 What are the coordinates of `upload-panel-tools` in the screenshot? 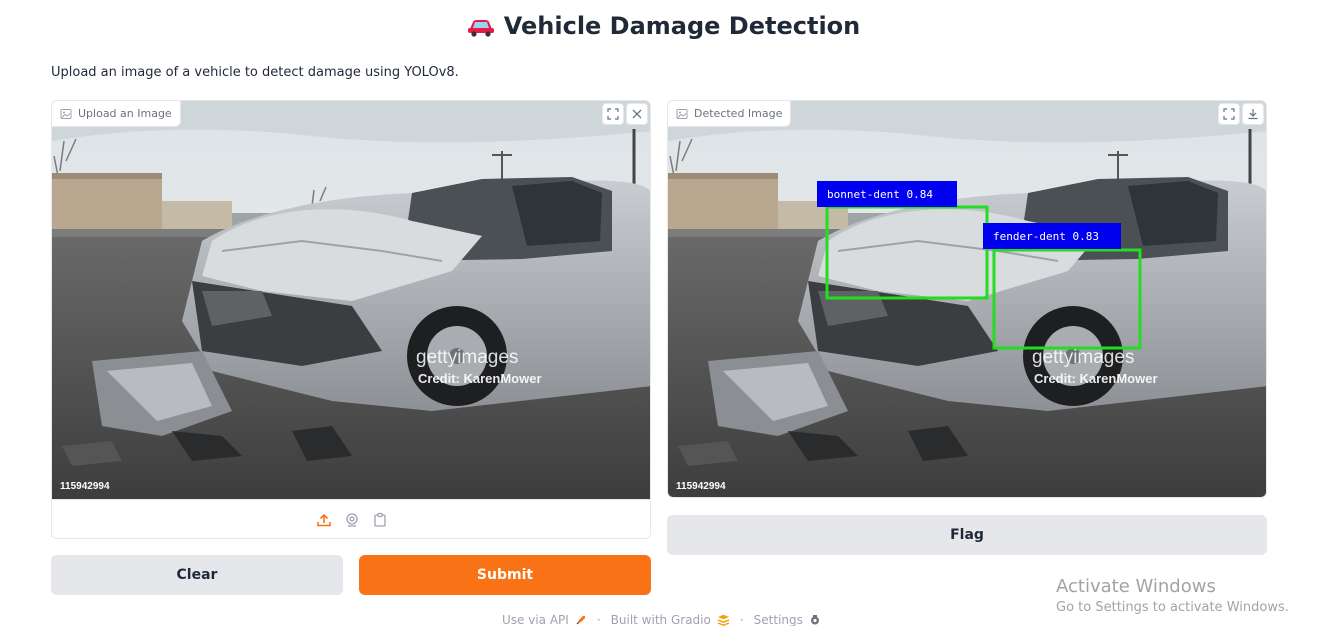 It's located at (625, 114).